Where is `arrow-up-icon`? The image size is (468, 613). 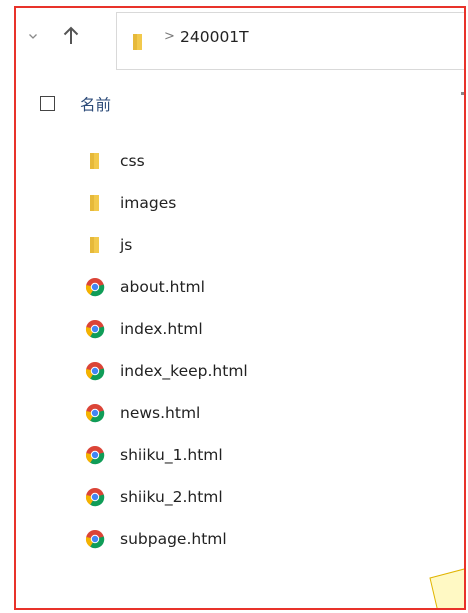 arrow-up-icon is located at coordinates (71, 35).